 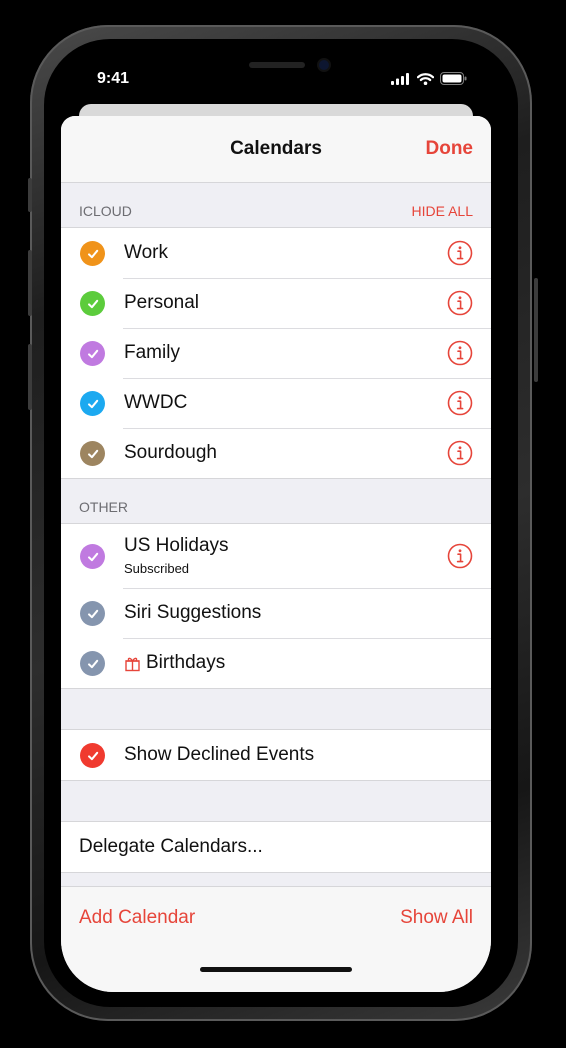 I want to click on calendar-name: Siri Suggestions, so click(x=193, y=612).